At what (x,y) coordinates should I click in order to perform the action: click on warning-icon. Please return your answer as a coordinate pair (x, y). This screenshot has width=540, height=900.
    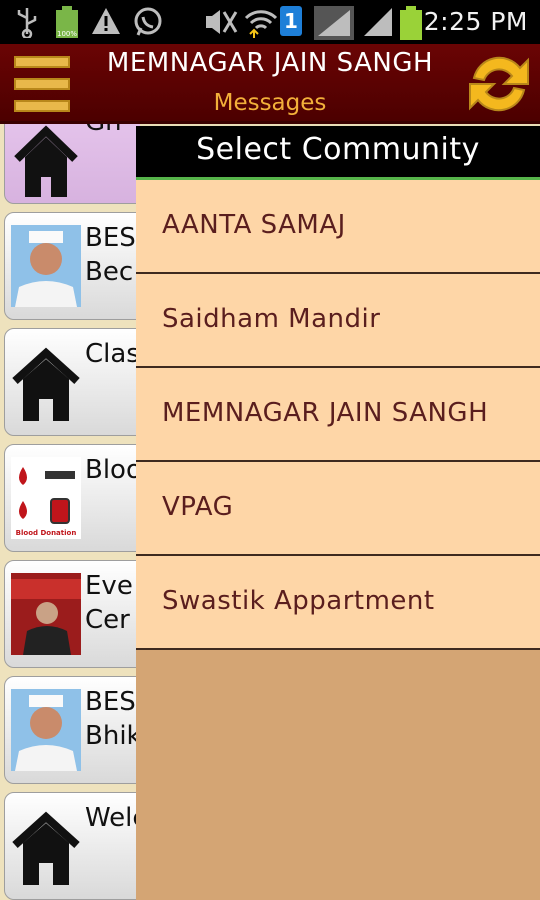
    Looking at the image, I should click on (106, 21).